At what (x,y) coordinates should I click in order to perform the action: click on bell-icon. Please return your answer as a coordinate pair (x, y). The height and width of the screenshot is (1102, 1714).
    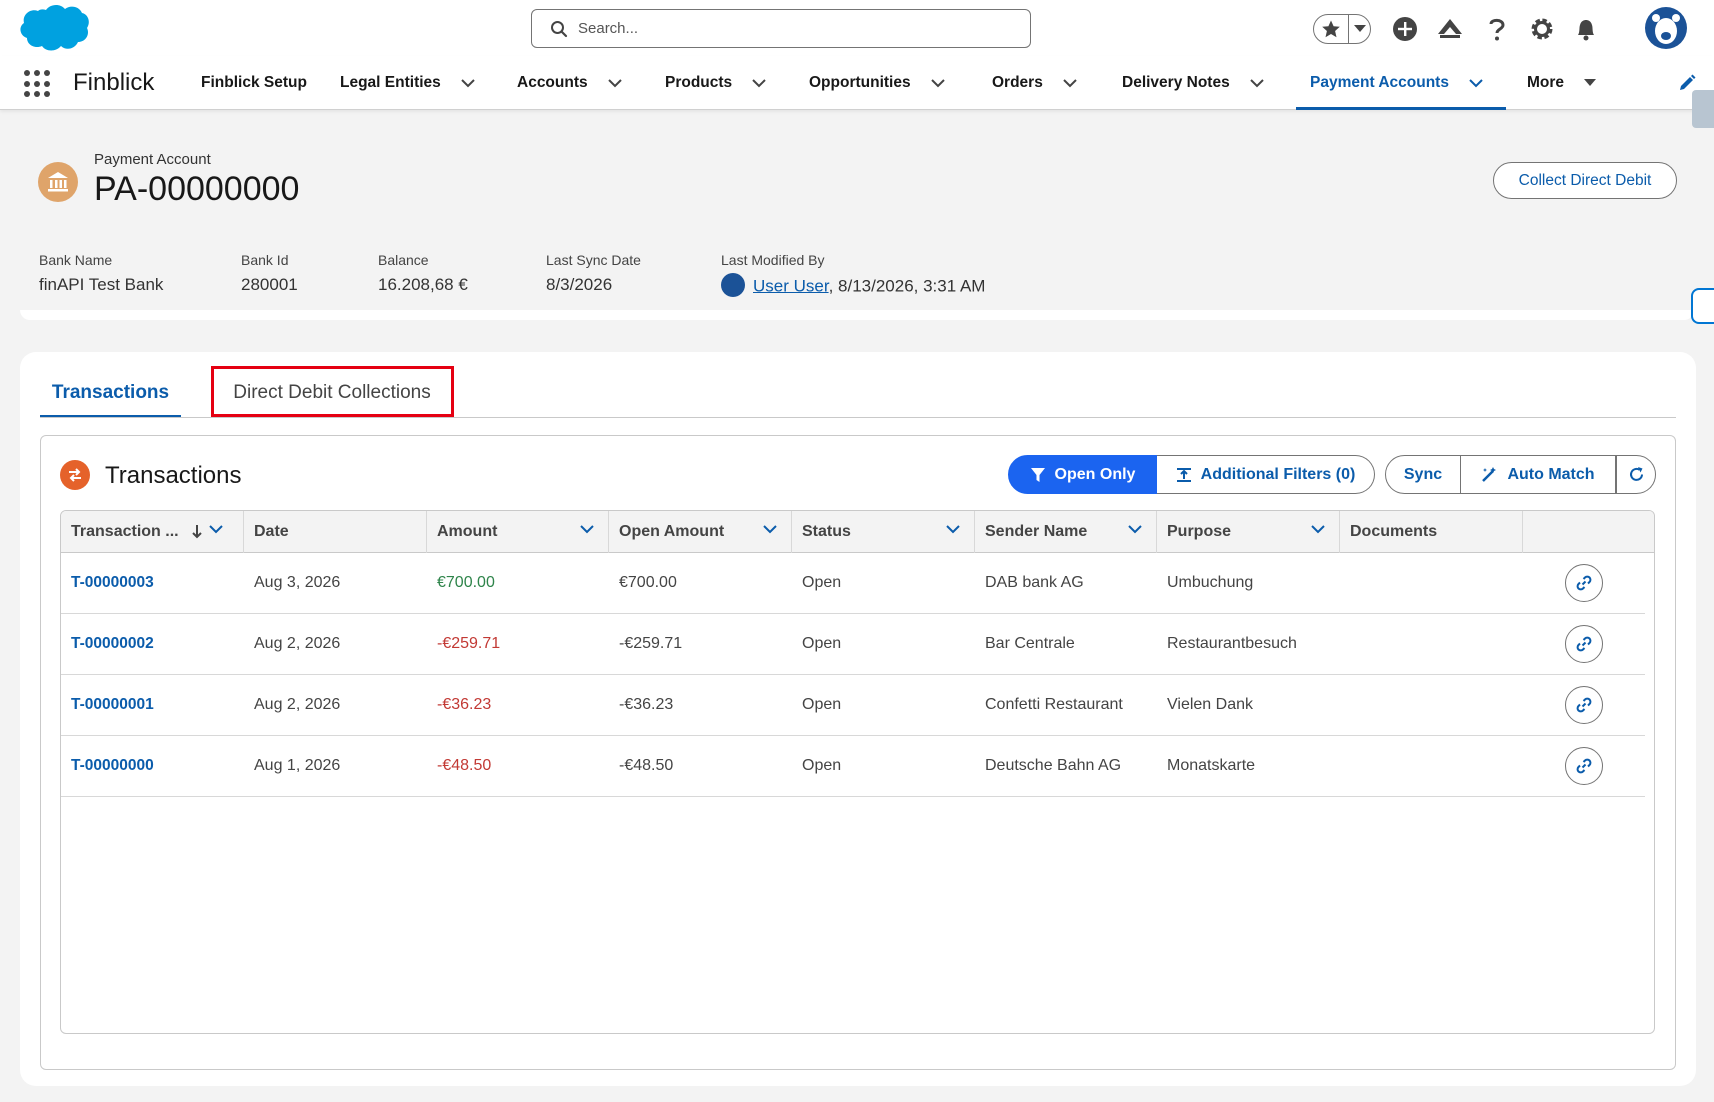
    Looking at the image, I should click on (1586, 30).